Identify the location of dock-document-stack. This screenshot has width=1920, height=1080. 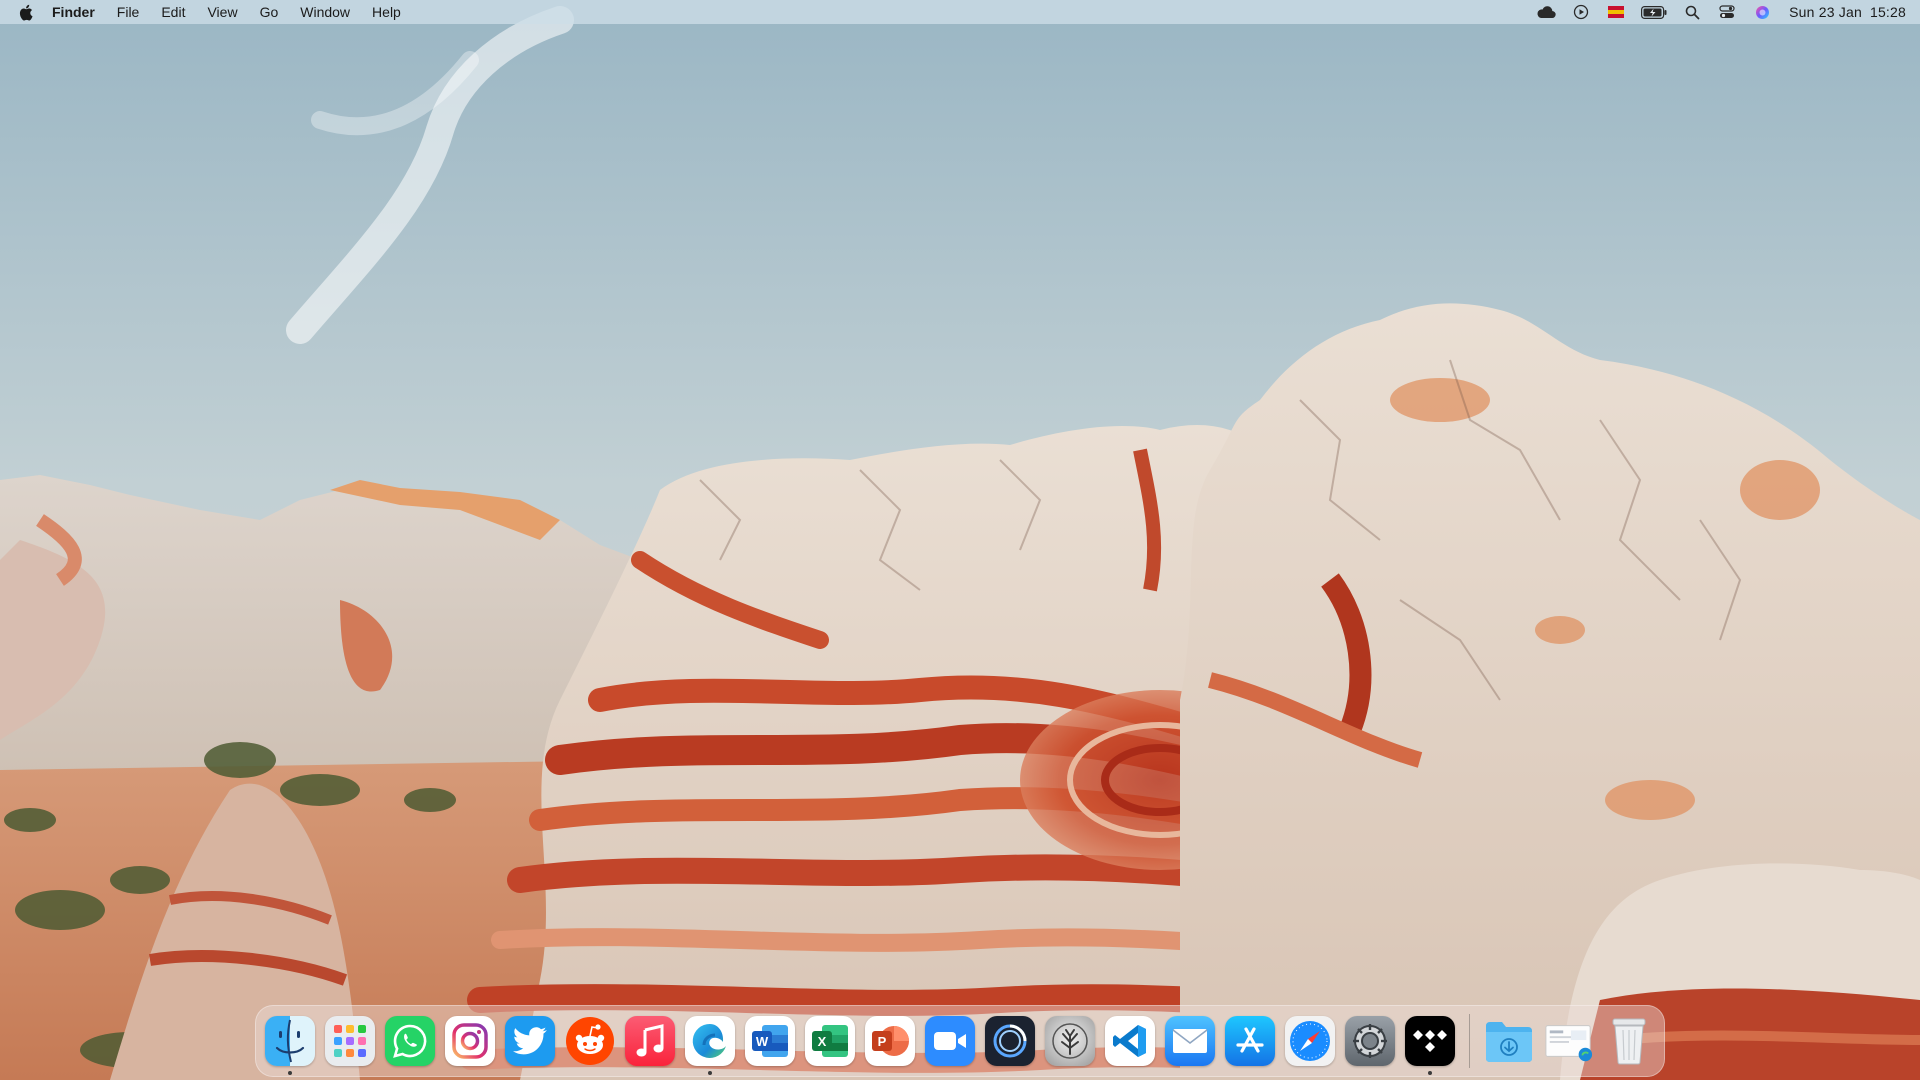
(1569, 1041).